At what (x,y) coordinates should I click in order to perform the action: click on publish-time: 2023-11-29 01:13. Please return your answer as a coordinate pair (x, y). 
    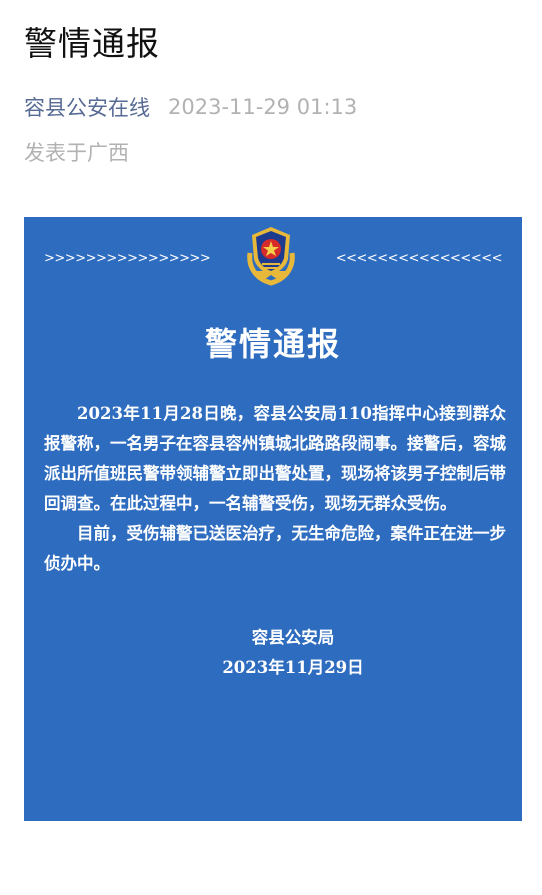
    Looking at the image, I should click on (263, 107).